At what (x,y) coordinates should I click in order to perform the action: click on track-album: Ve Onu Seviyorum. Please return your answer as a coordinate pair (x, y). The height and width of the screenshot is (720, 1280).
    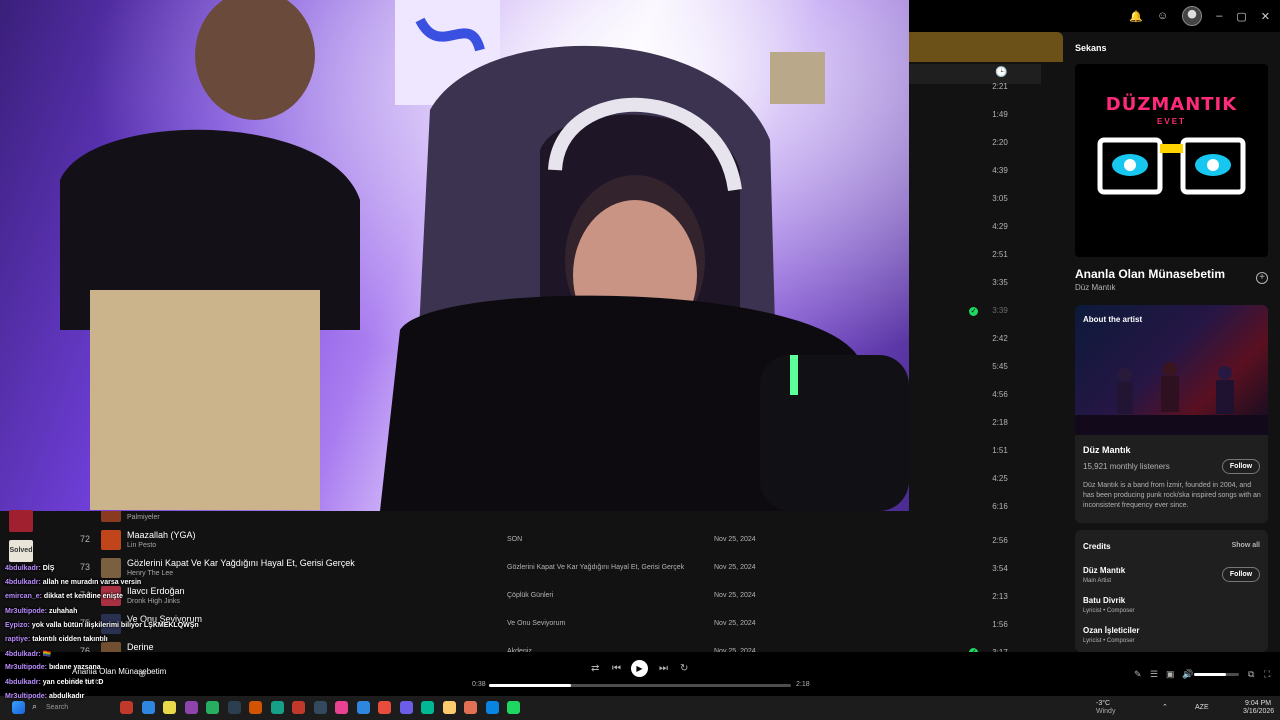
    Looking at the image, I should click on (536, 623).